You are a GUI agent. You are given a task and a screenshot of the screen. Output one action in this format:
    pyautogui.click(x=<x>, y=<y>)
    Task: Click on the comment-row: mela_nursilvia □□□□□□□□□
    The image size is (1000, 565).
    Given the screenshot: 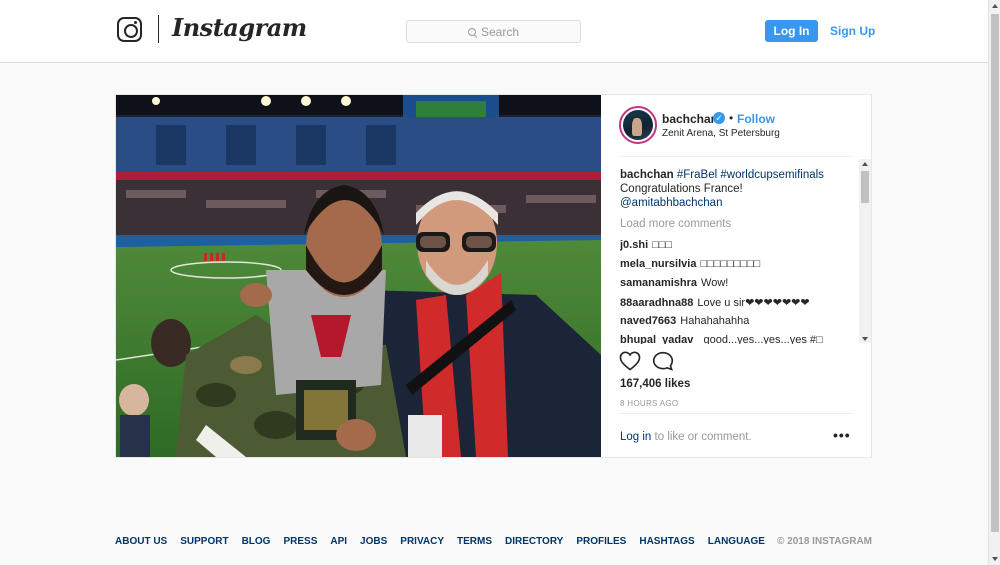 What is the action you would take?
    pyautogui.click(x=739, y=264)
    